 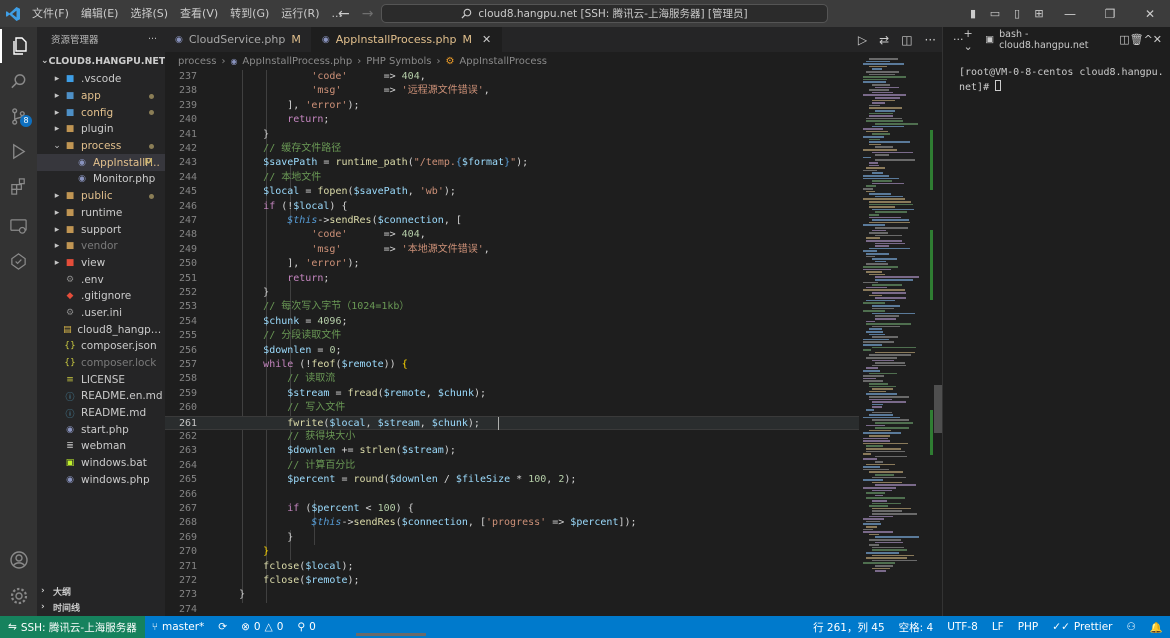 What do you see at coordinates (50, 13) in the screenshot?
I see `menu-item: 文件(F)` at bounding box center [50, 13].